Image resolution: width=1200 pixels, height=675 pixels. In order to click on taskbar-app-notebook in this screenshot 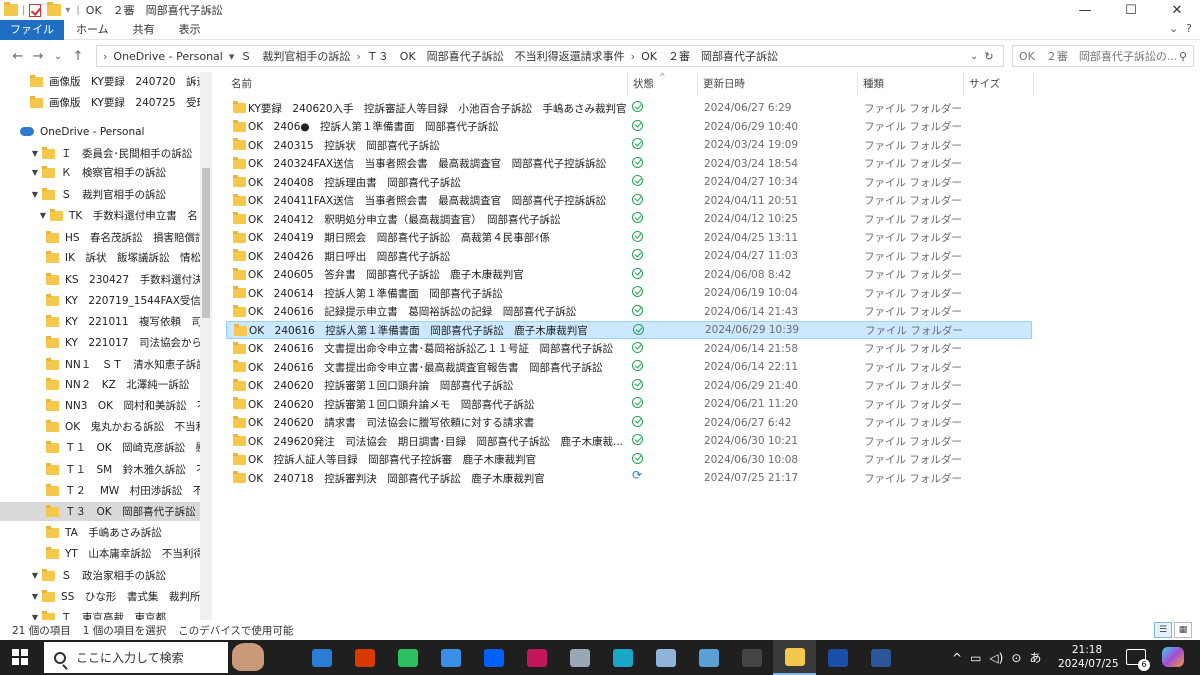, I will do `click(665, 657)`.